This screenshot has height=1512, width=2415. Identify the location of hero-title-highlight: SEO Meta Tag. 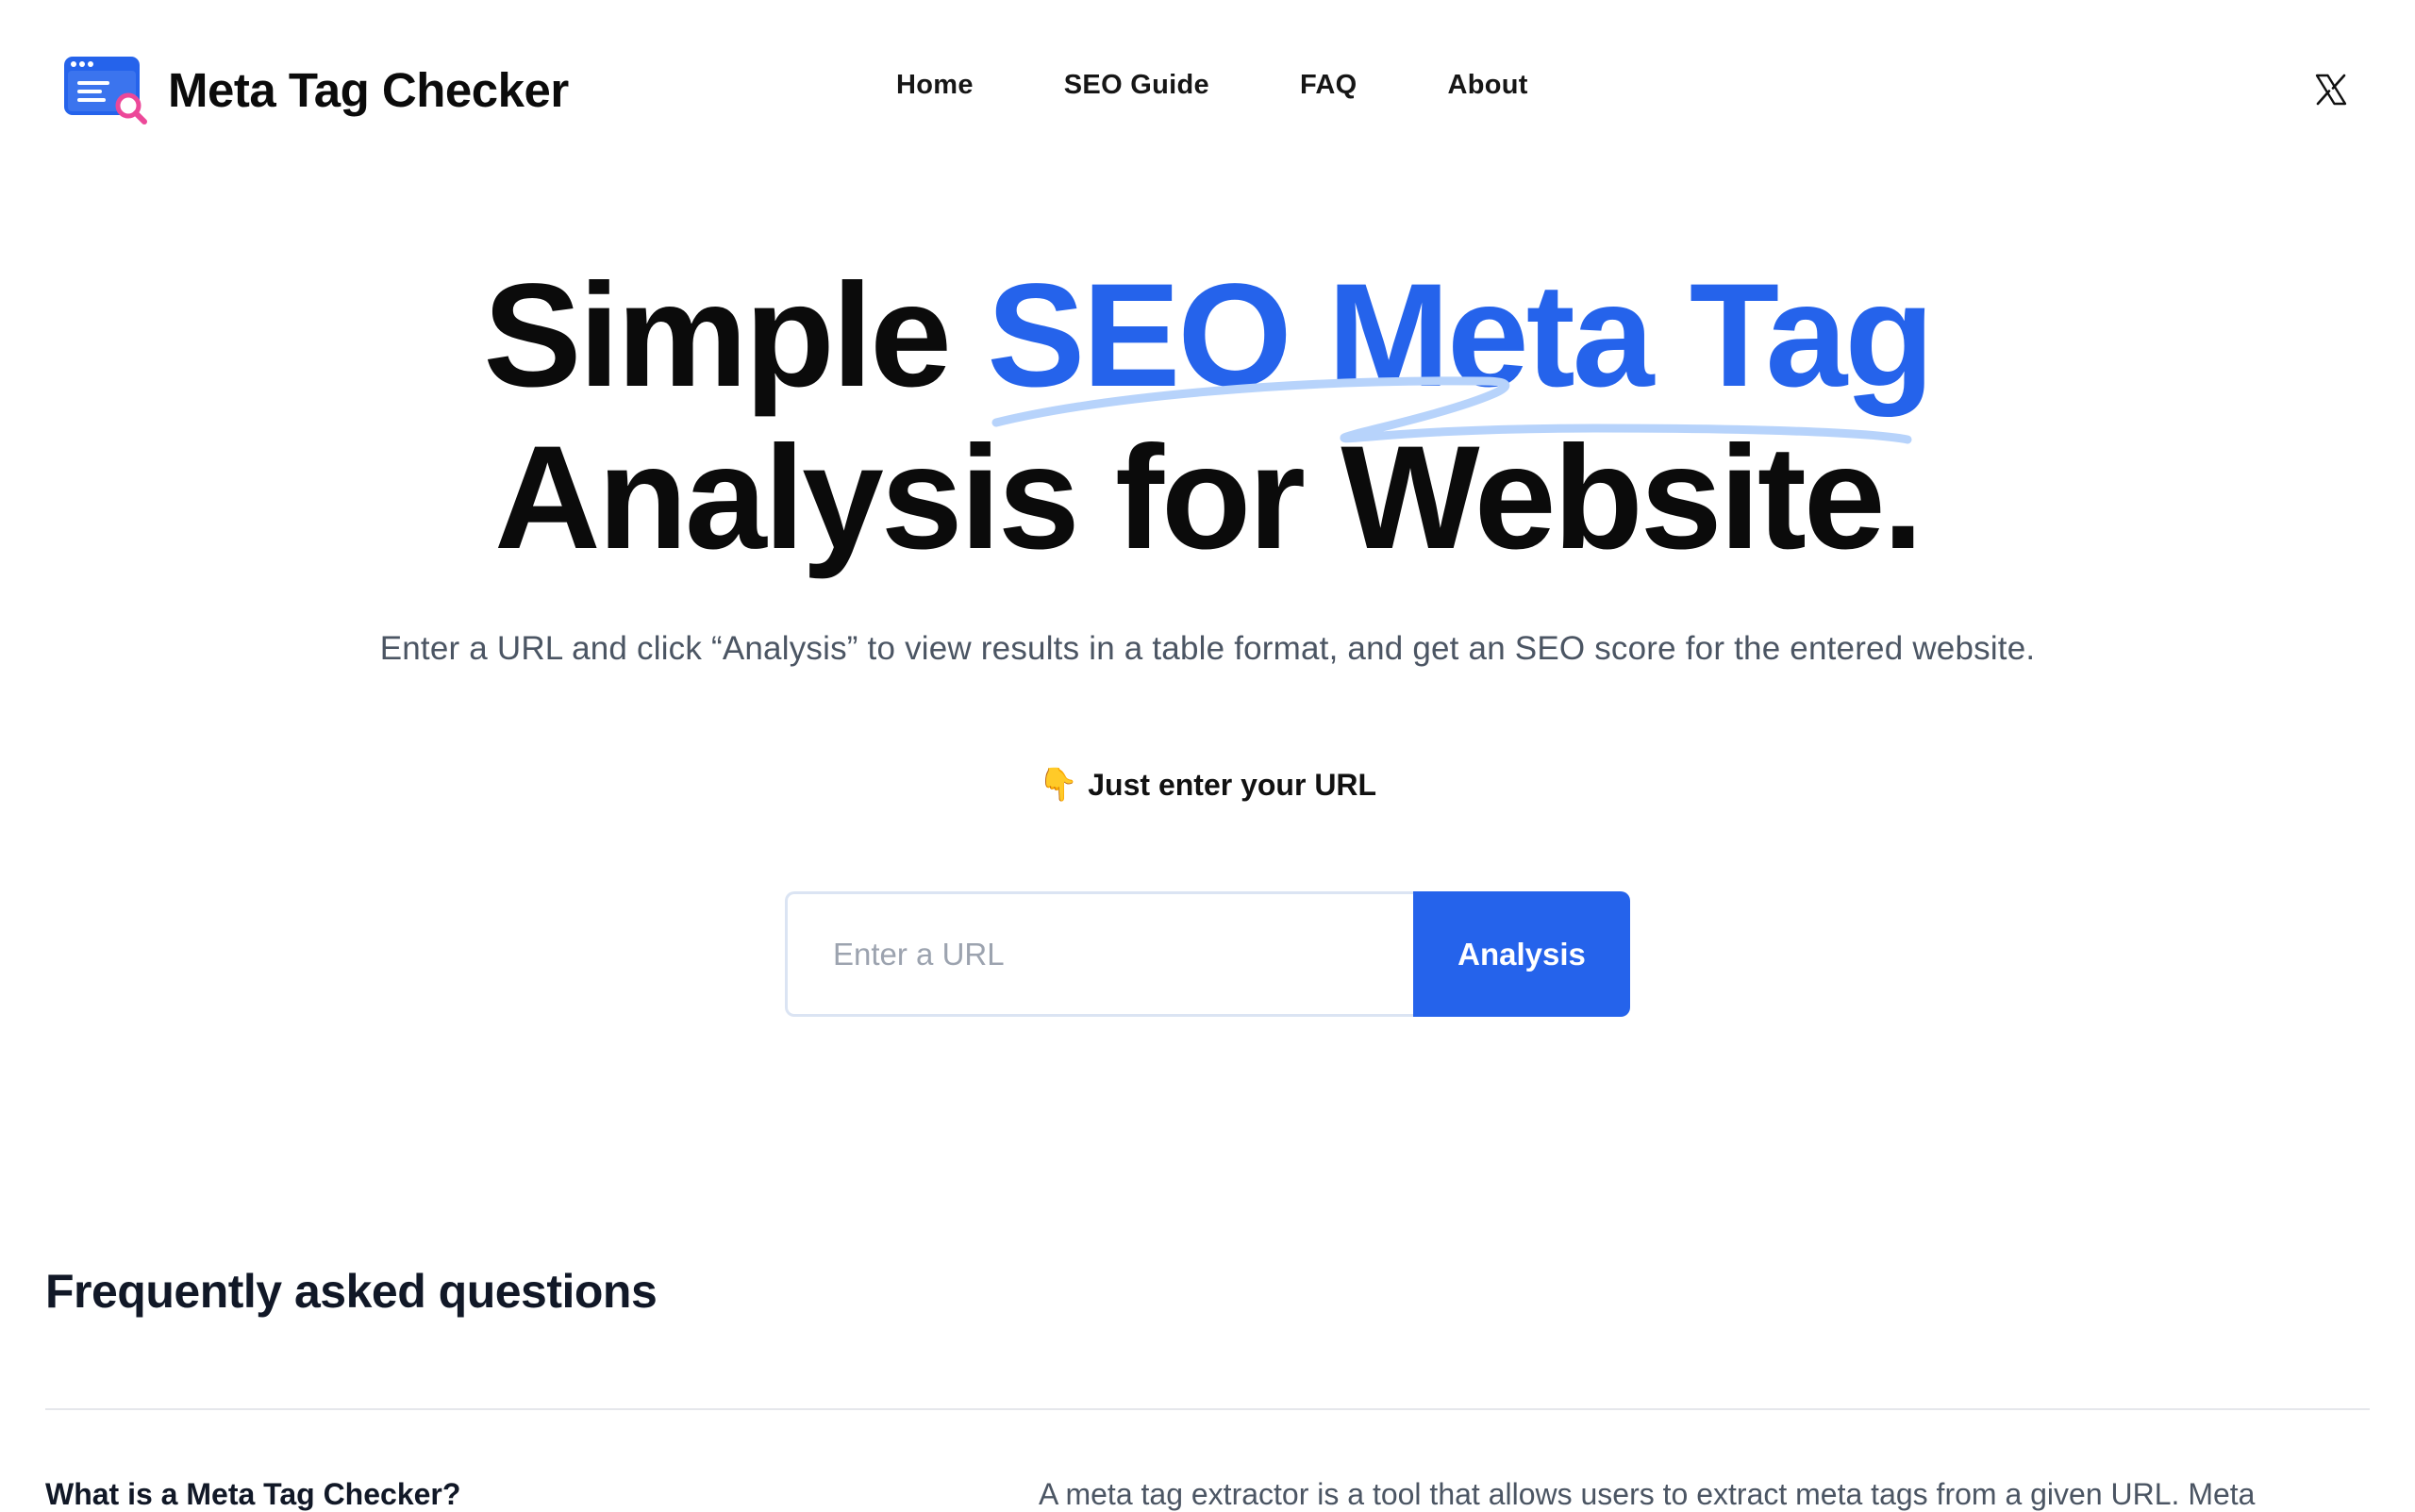
(1461, 336).